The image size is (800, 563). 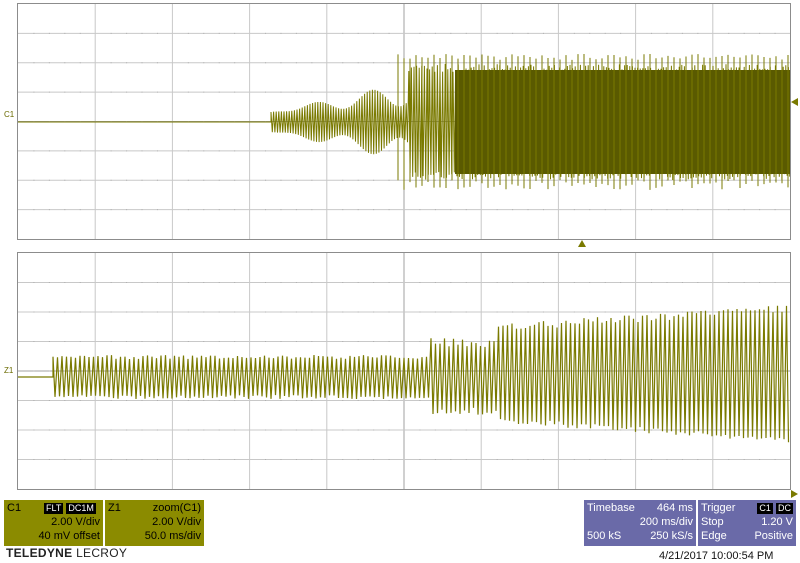 What do you see at coordinates (67, 553) in the screenshot?
I see `brand-logo: TELEDYNE LECROY` at bounding box center [67, 553].